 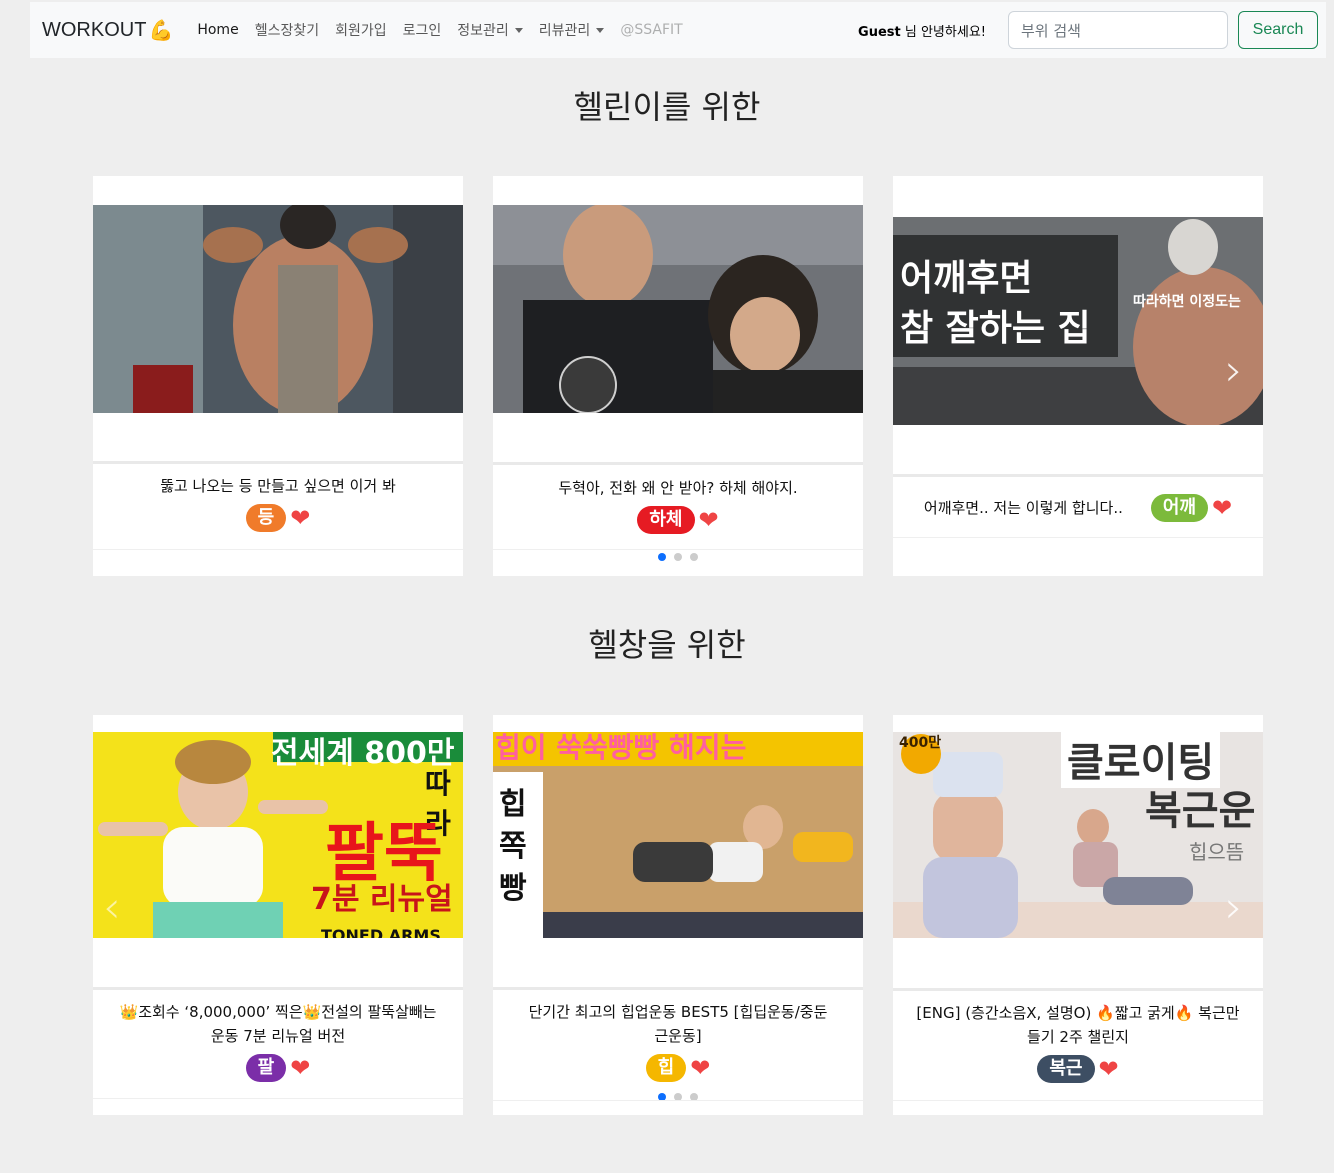 I want to click on body-part-tag: 힙, so click(x=666, y=1068).